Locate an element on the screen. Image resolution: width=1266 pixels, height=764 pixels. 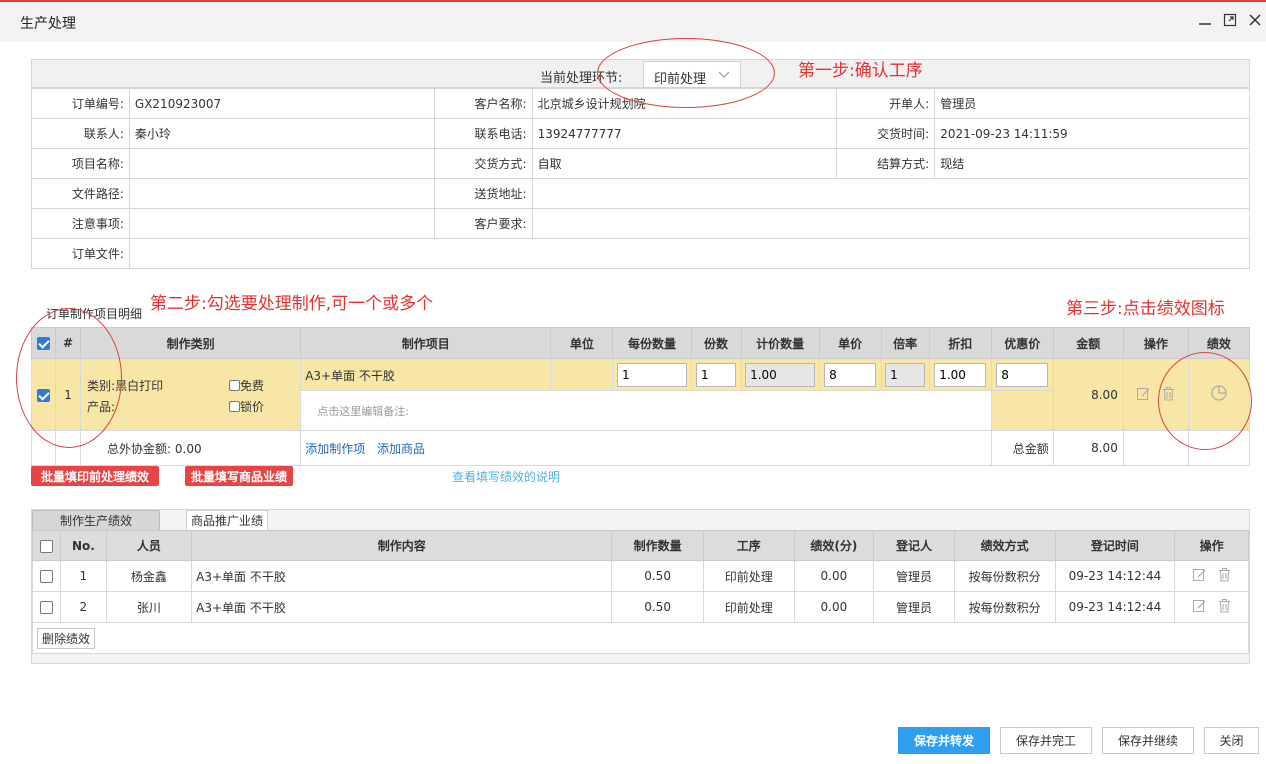
item-unit is located at coordinates (582, 374).